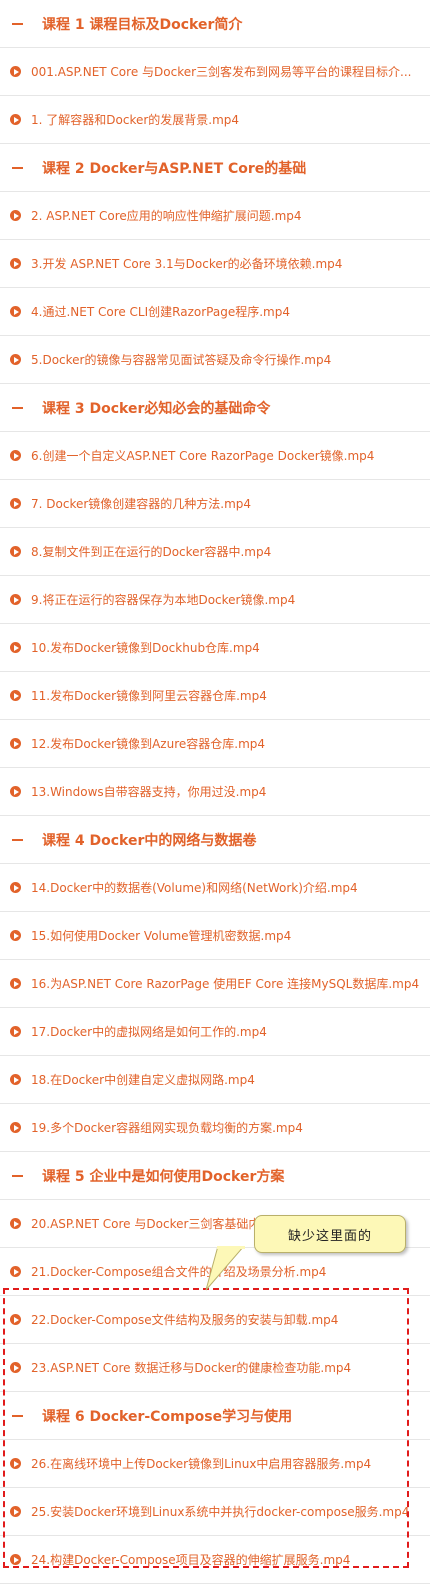 This screenshot has width=430, height=1584. What do you see at coordinates (145, 648) in the screenshot?
I see `lesson-title: 10.发布Docker镜像到Dockhub仓库.mp4` at bounding box center [145, 648].